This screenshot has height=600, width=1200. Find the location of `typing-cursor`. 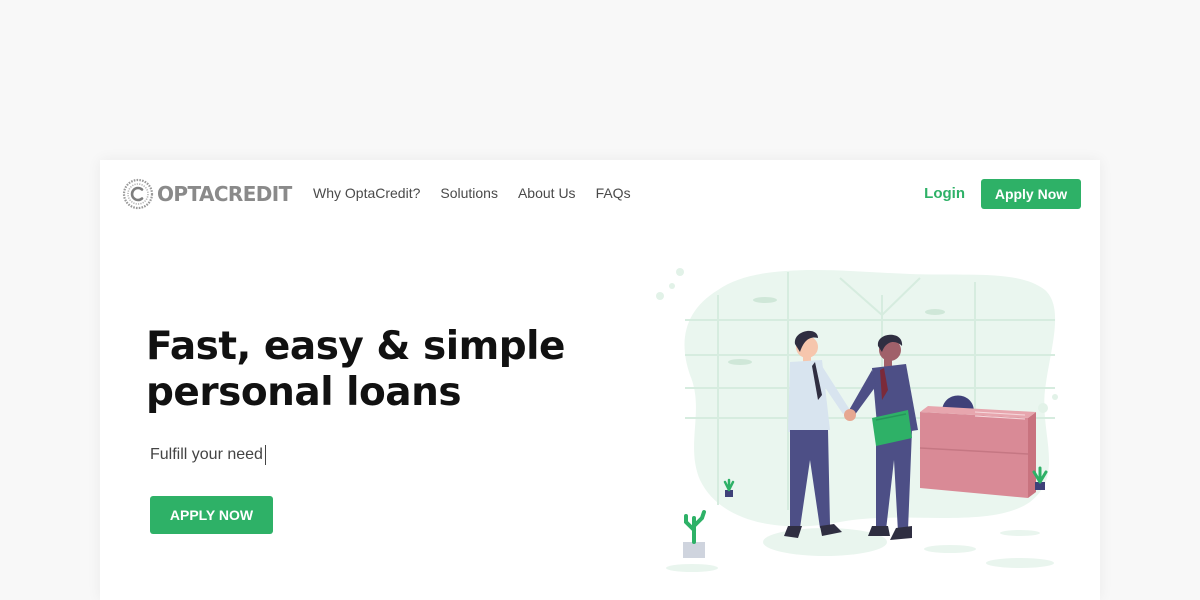

typing-cursor is located at coordinates (265, 455).